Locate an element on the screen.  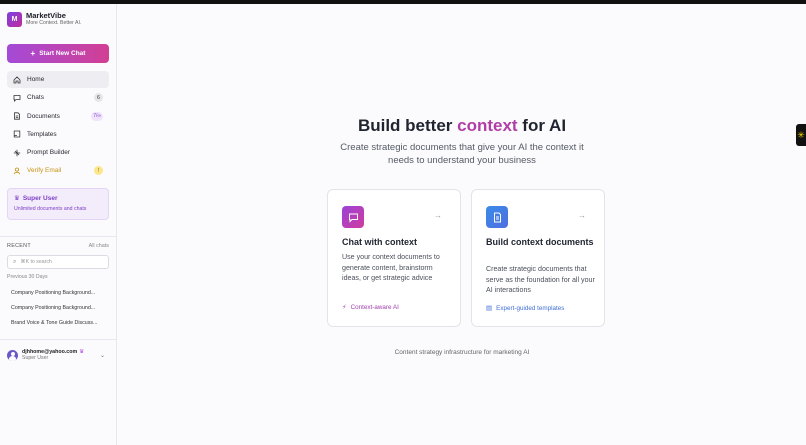
chevron-down-icon: ⌄ is located at coordinates (102, 355).